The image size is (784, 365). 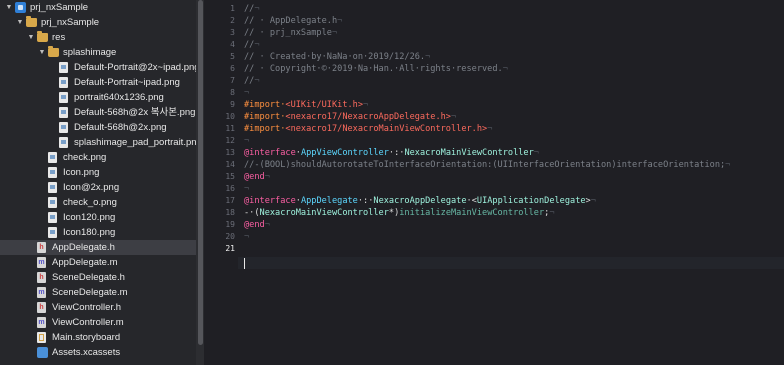 I want to click on storyboard-icon, so click(x=41, y=337).